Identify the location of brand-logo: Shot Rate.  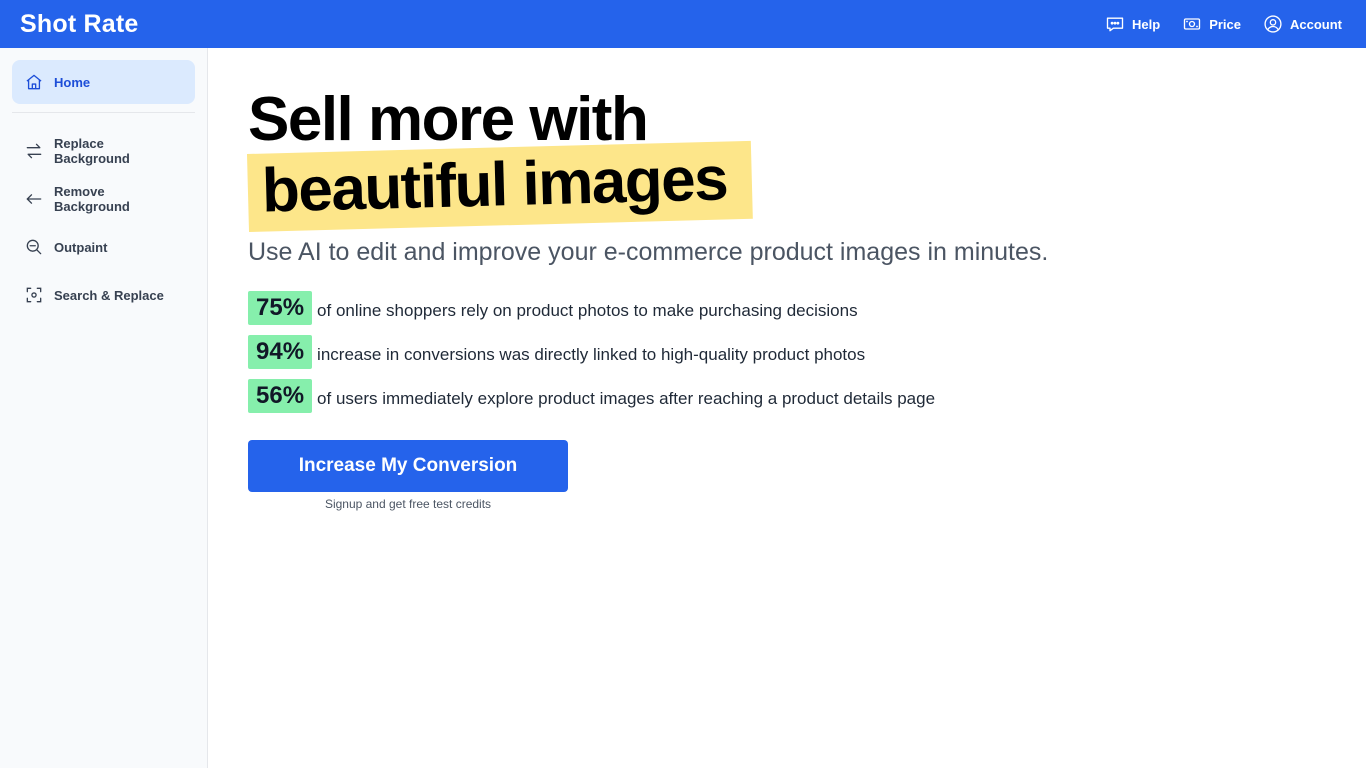
(79, 24).